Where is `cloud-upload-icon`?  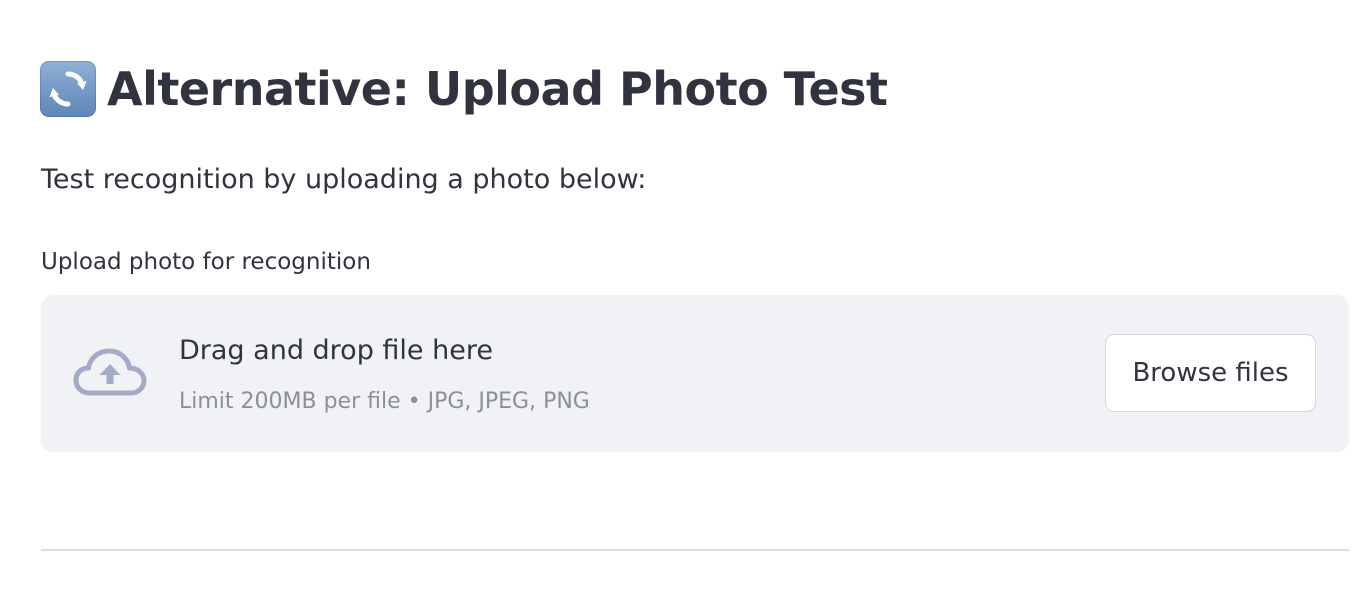 cloud-upload-icon is located at coordinates (110, 373).